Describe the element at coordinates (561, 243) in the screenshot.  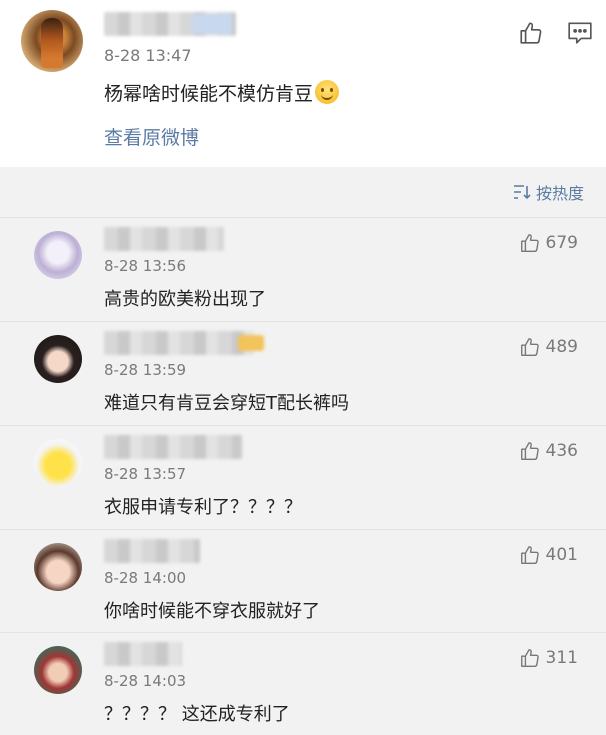
I see `like-count: 679` at that location.